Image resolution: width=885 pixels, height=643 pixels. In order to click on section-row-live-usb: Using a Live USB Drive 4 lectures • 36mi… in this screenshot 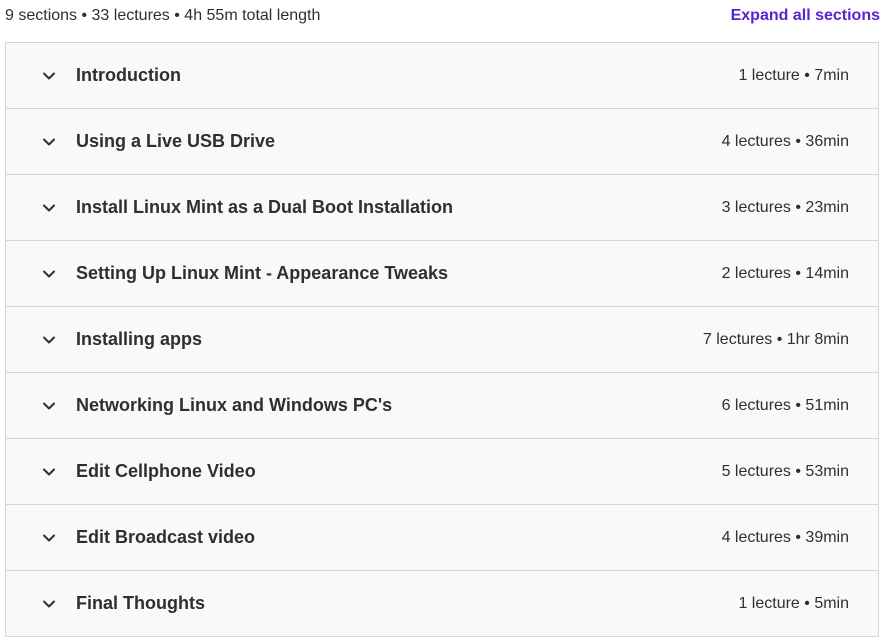, I will do `click(442, 142)`.